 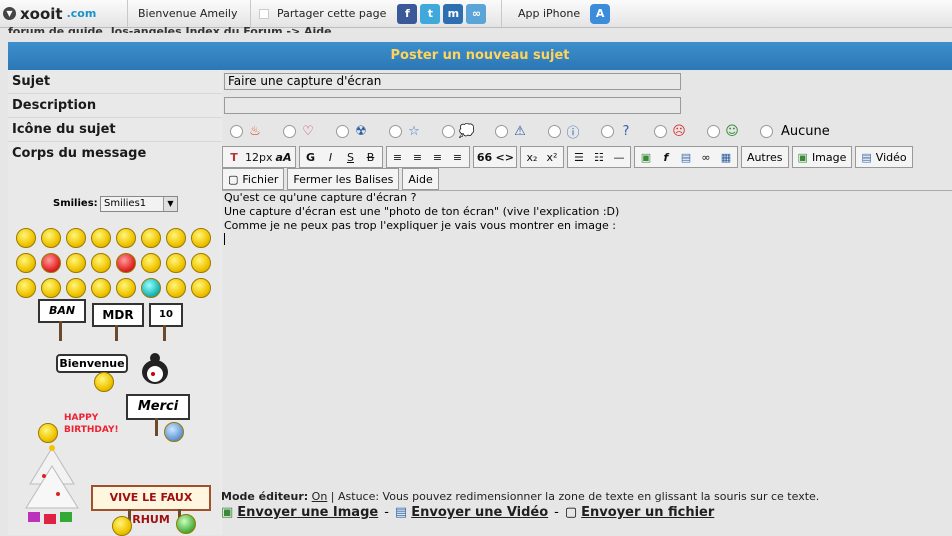 What do you see at coordinates (376, 13) in the screenshot?
I see `share-section: Partager cette page f t m ∞` at bounding box center [376, 13].